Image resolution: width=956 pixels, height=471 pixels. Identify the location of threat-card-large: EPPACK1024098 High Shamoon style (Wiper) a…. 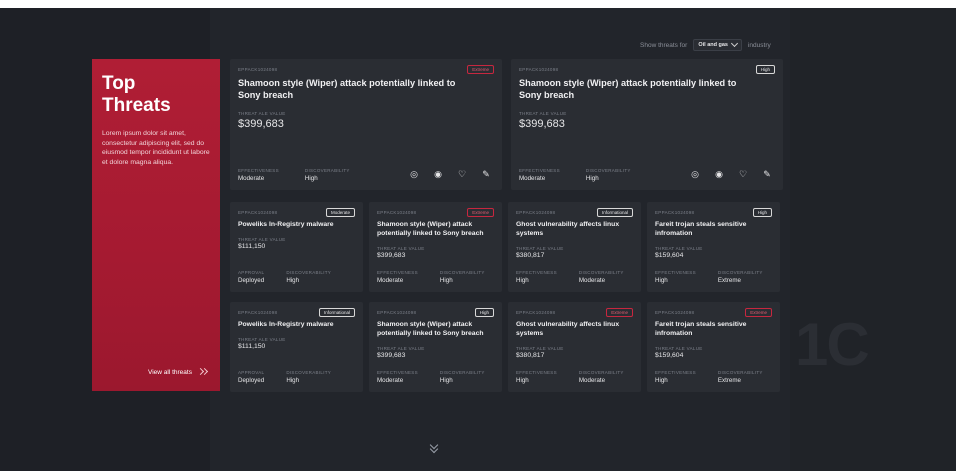
(647, 124).